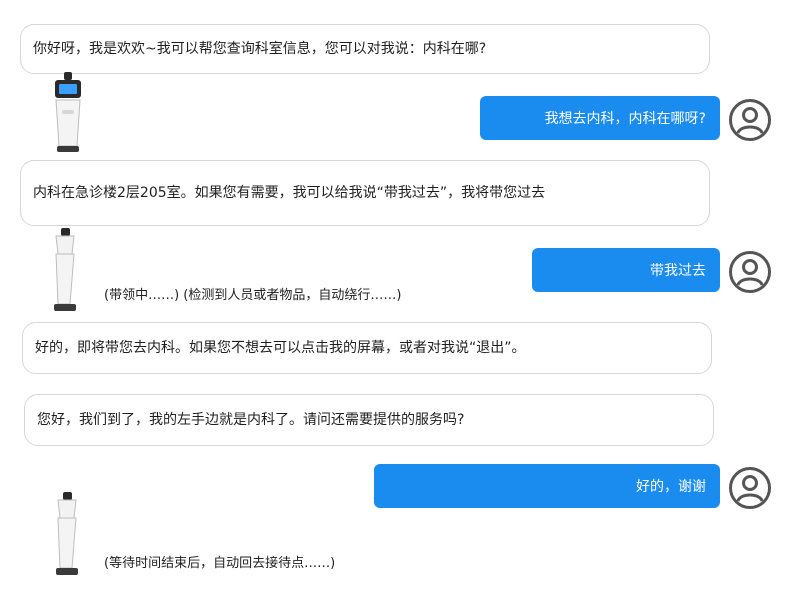 The width and height of the screenshot is (800, 597). What do you see at coordinates (671, 487) in the screenshot?
I see `user-message-3-text: 好的，谢谢` at bounding box center [671, 487].